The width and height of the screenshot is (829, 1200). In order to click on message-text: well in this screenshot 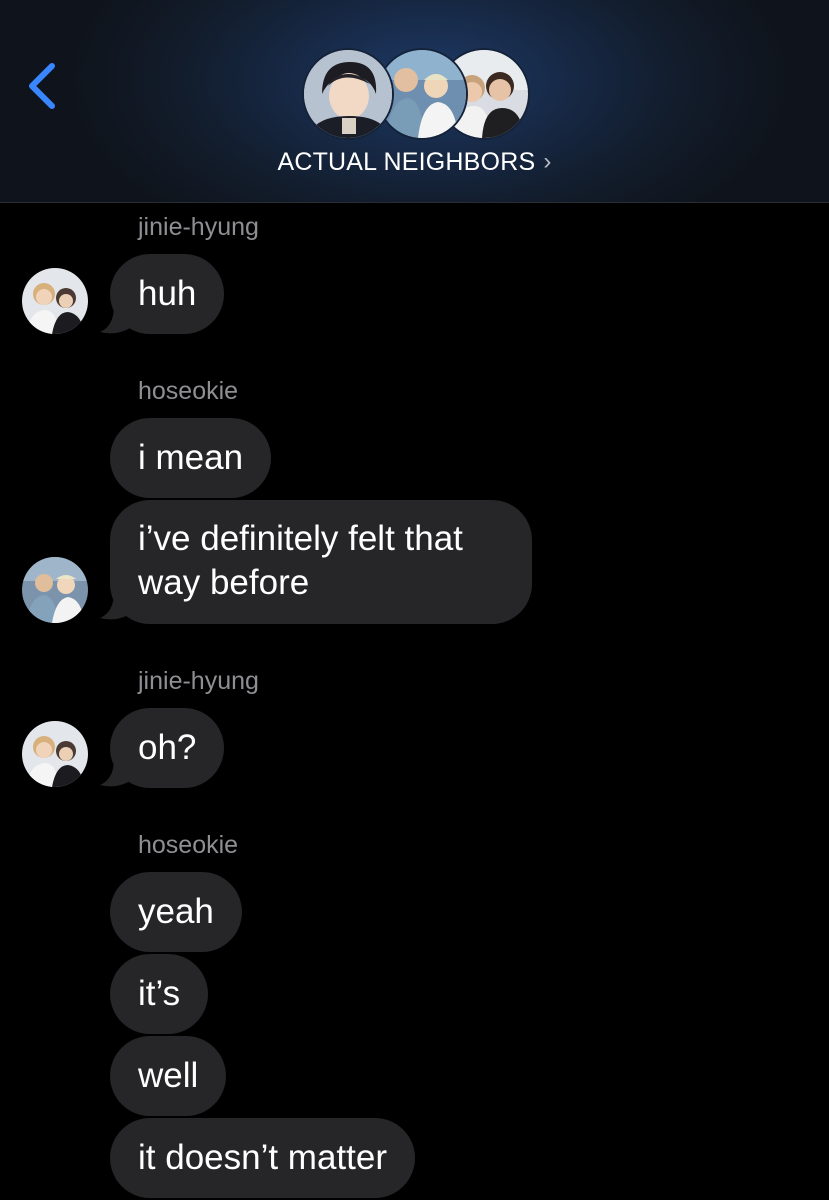, I will do `click(168, 1075)`.